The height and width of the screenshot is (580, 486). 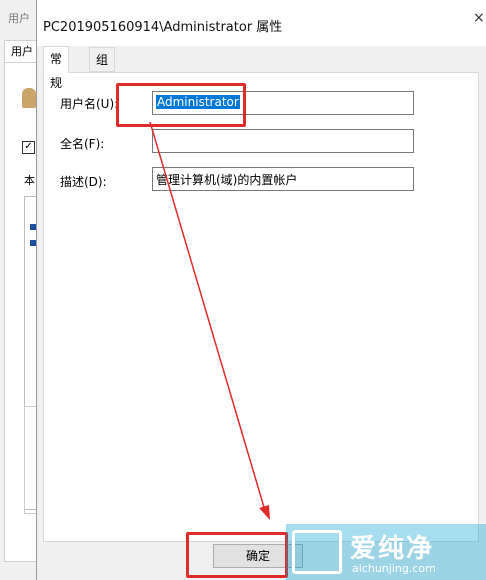 What do you see at coordinates (392, 549) in the screenshot?
I see `watermark-text-cn: 爱纯净` at bounding box center [392, 549].